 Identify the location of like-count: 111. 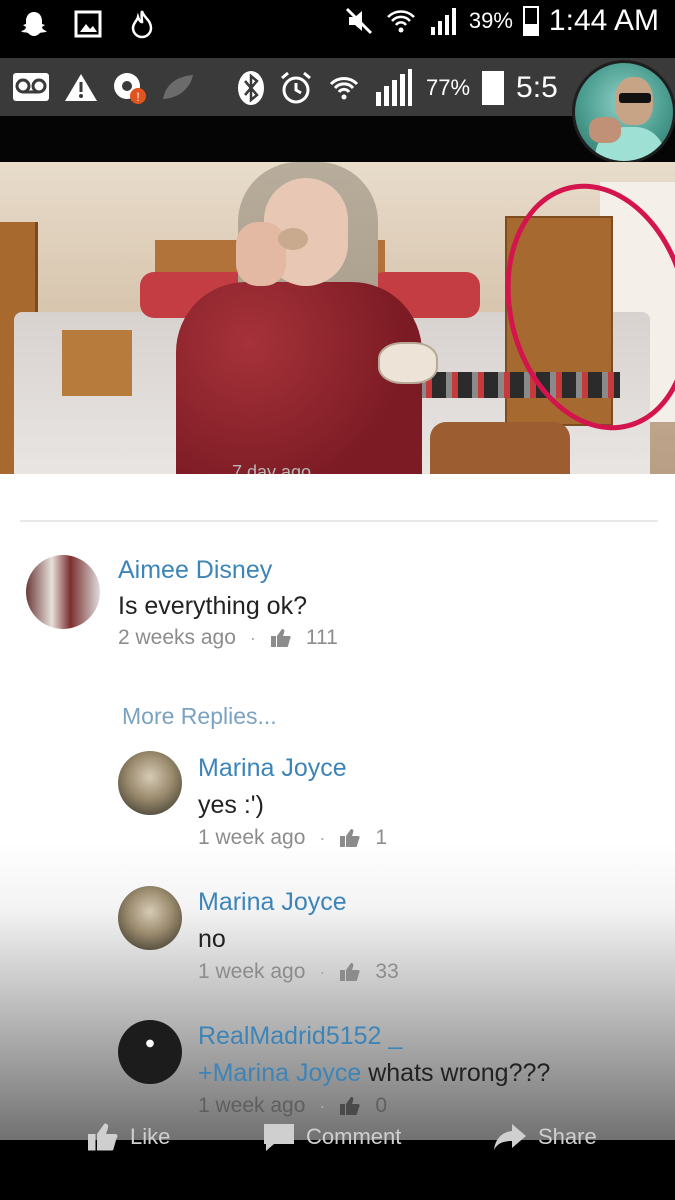
(321, 637).